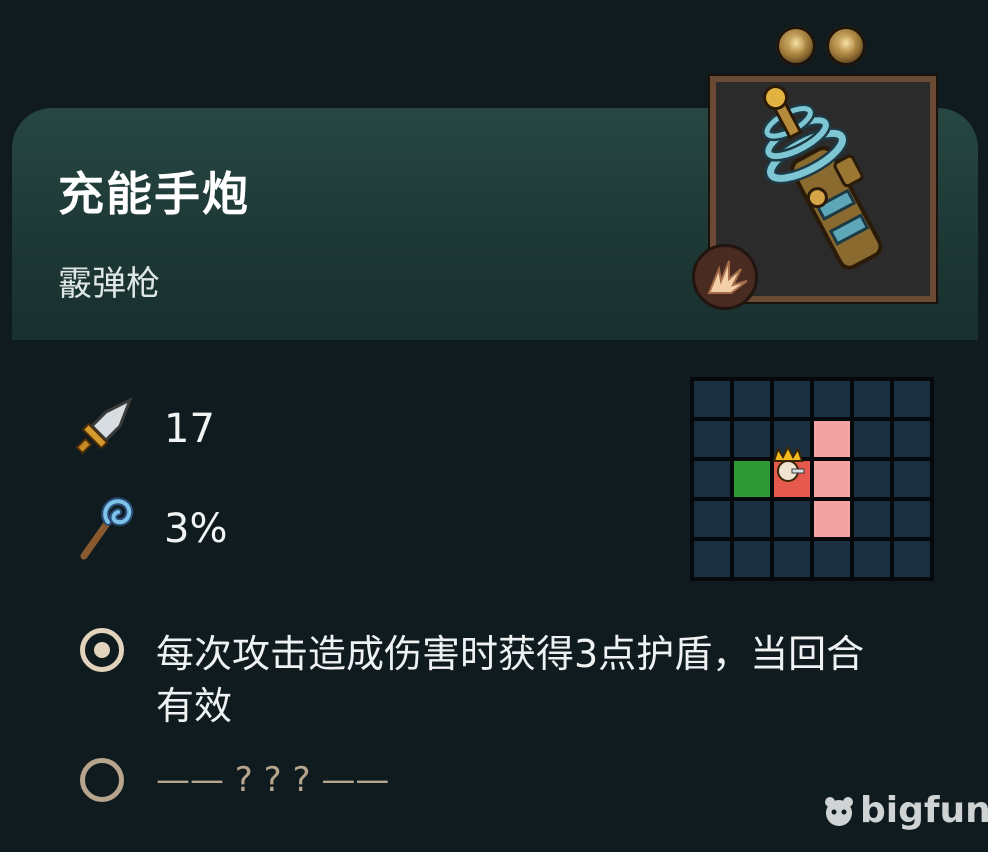 This screenshot has width=988, height=852. What do you see at coordinates (273, 780) in the screenshot?
I see `effect-locked-text: —— ? ? ? ——` at bounding box center [273, 780].